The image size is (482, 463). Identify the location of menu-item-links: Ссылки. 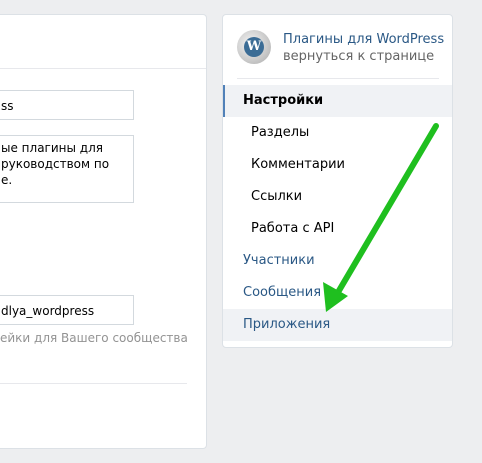
(337, 197).